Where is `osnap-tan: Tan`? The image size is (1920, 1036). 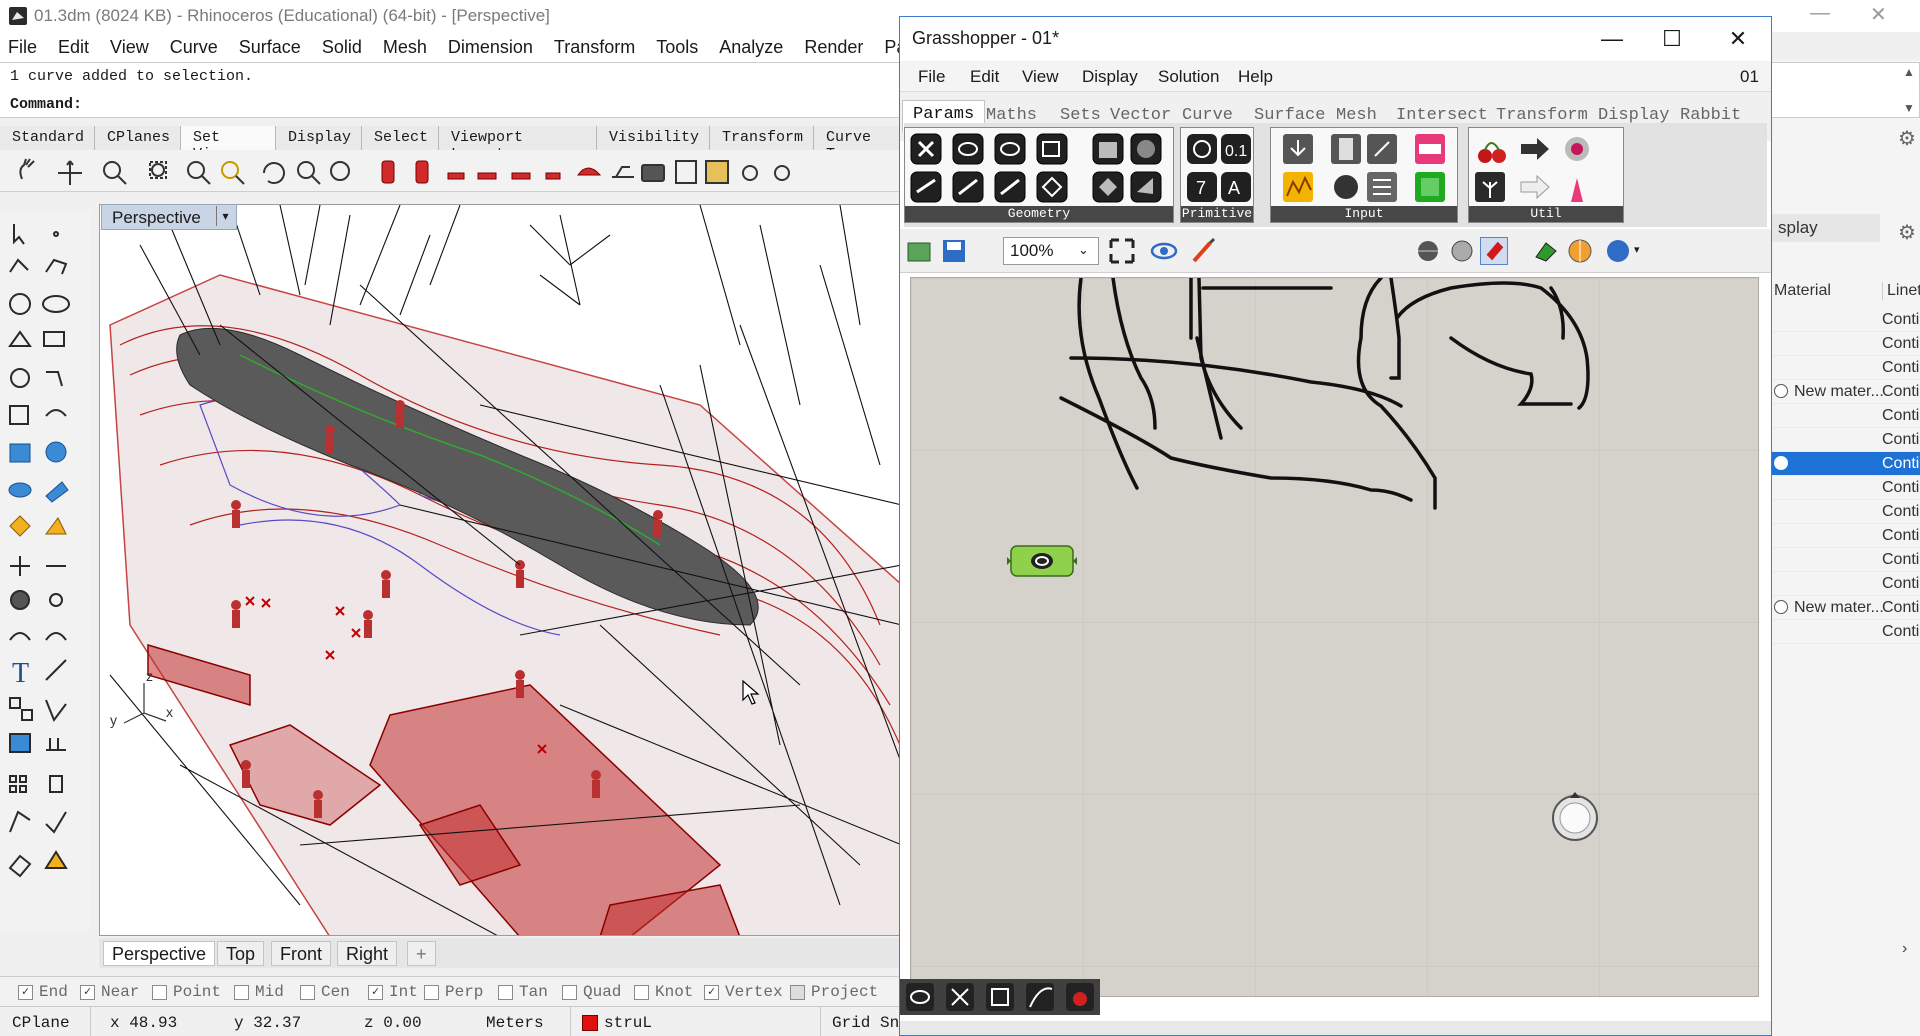 osnap-tan: Tan is located at coordinates (523, 992).